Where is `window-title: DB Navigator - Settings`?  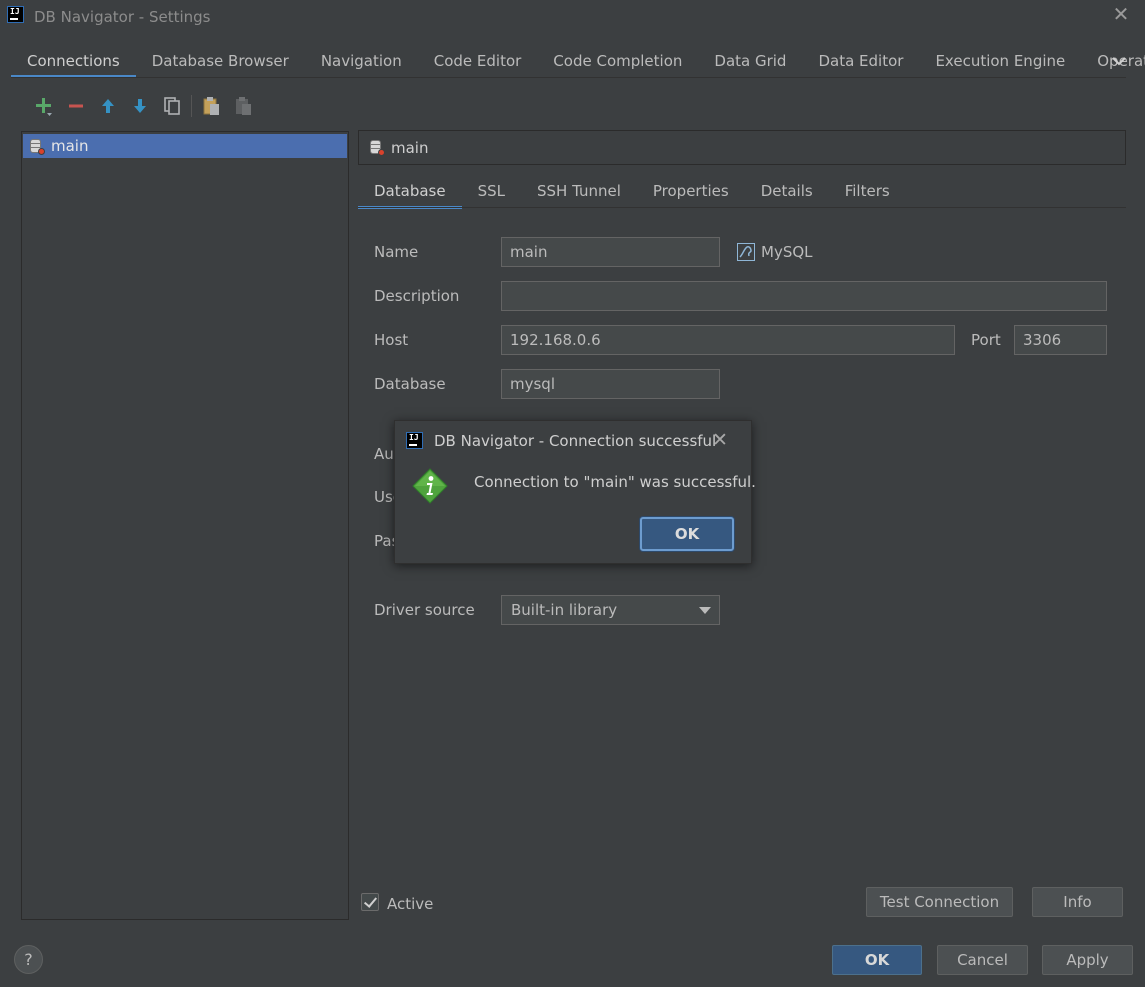
window-title: DB Navigator - Settings is located at coordinates (122, 17).